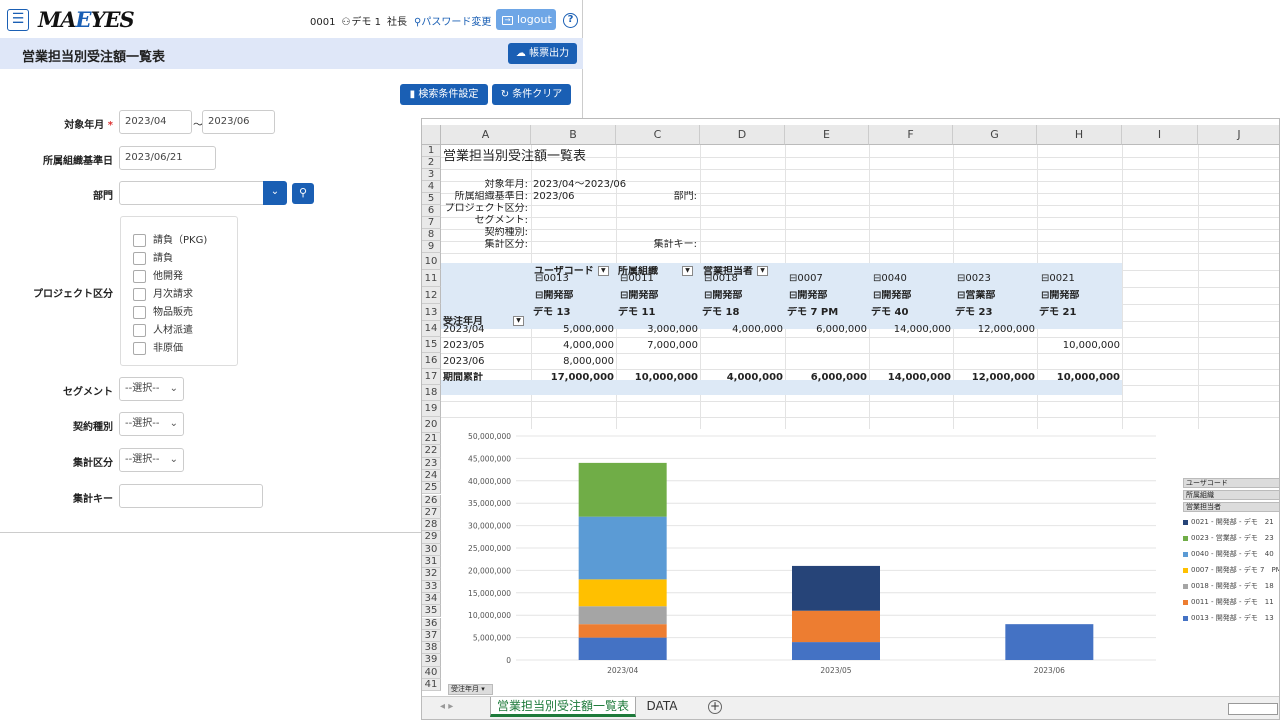 This screenshot has width=1280, height=720. I want to click on row-header: 3, so click(431, 175).